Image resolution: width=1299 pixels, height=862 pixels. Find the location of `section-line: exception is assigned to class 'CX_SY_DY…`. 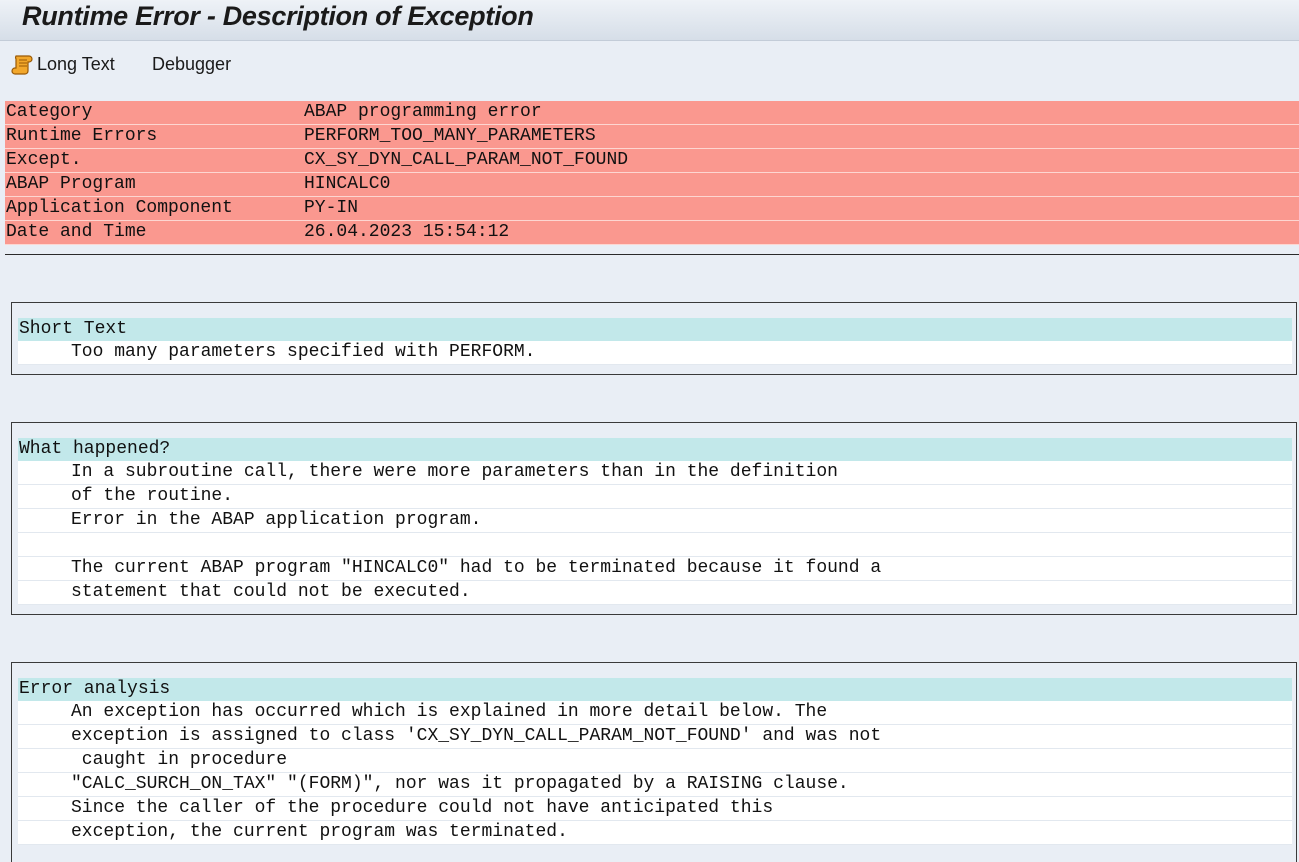

section-line: exception is assigned to class 'CX_SY_DY… is located at coordinates (655, 737).